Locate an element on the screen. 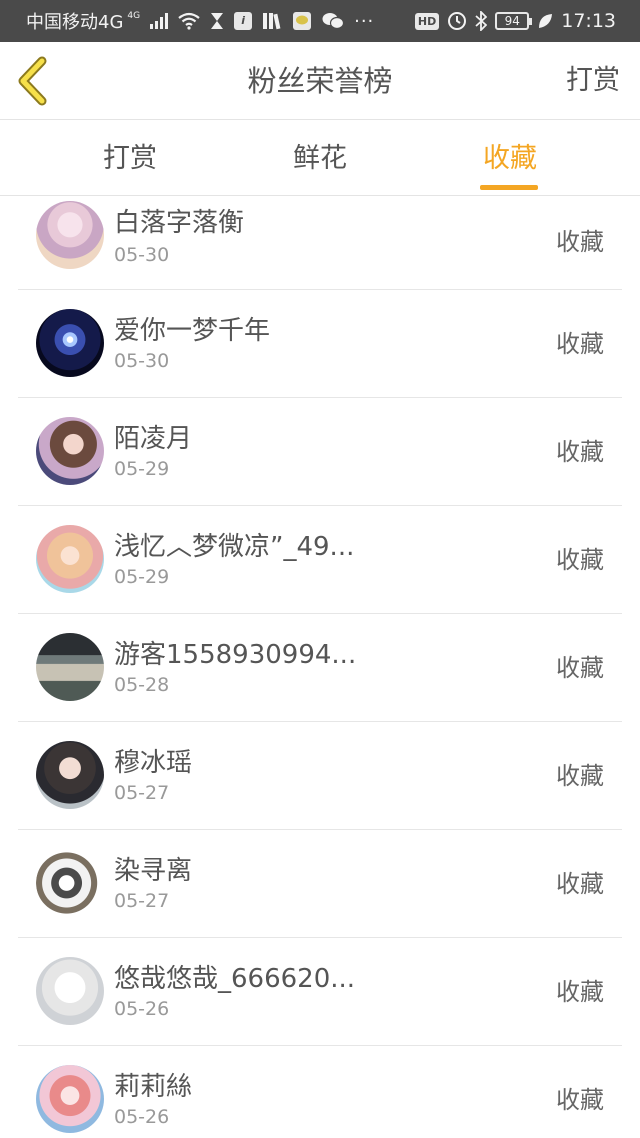 The height and width of the screenshot is (1138, 640). status-bar: 中国移动4G 4G i ··· HD 94 17:13 is located at coordinates (320, 21).